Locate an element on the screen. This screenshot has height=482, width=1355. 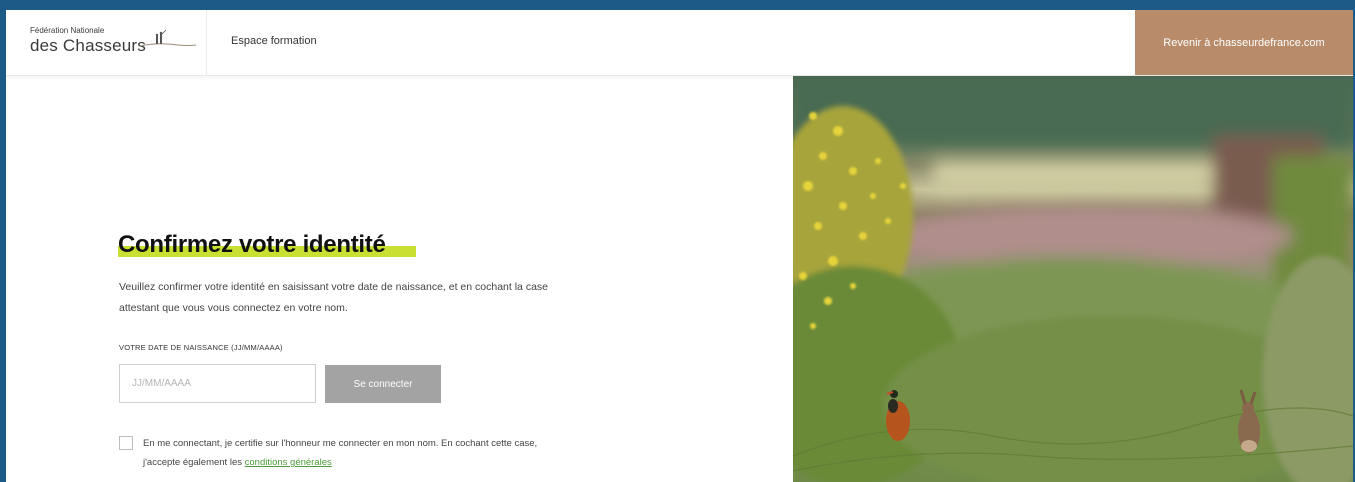
page-title-wrap: Confirmez votre identité is located at coordinates (267, 245).